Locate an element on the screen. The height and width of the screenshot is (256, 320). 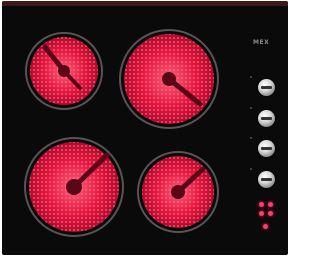
front-right-zone is located at coordinates (178, 192).